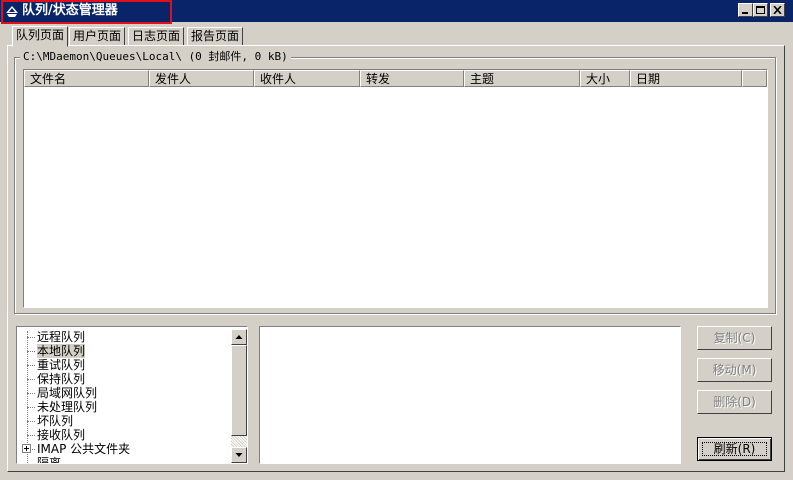 The height and width of the screenshot is (480, 793). I want to click on plus-icon, so click(26, 448).